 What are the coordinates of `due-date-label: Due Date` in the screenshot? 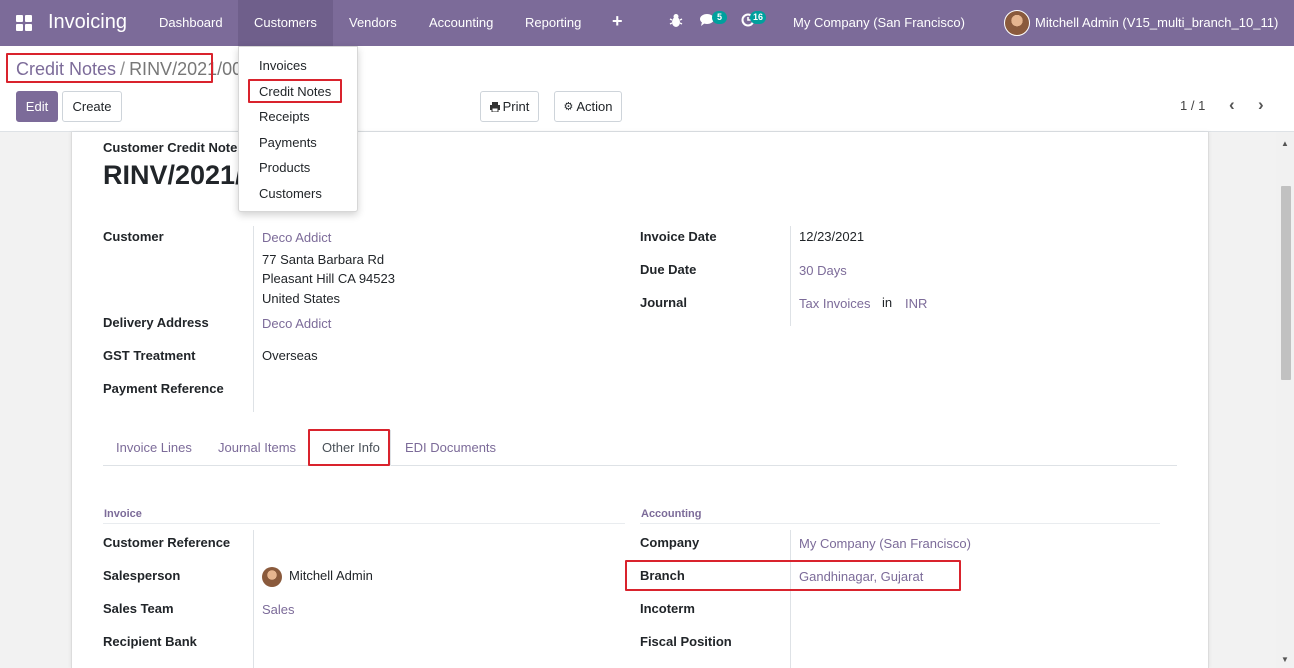 It's located at (668, 269).